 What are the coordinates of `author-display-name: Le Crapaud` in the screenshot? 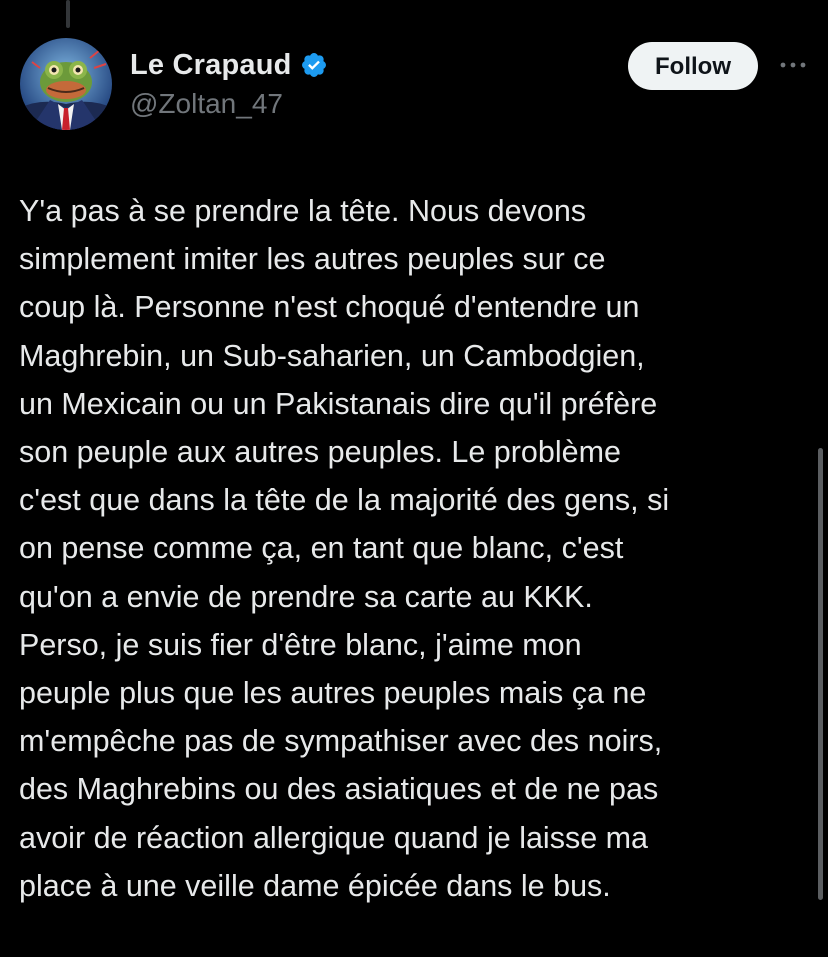 It's located at (211, 65).